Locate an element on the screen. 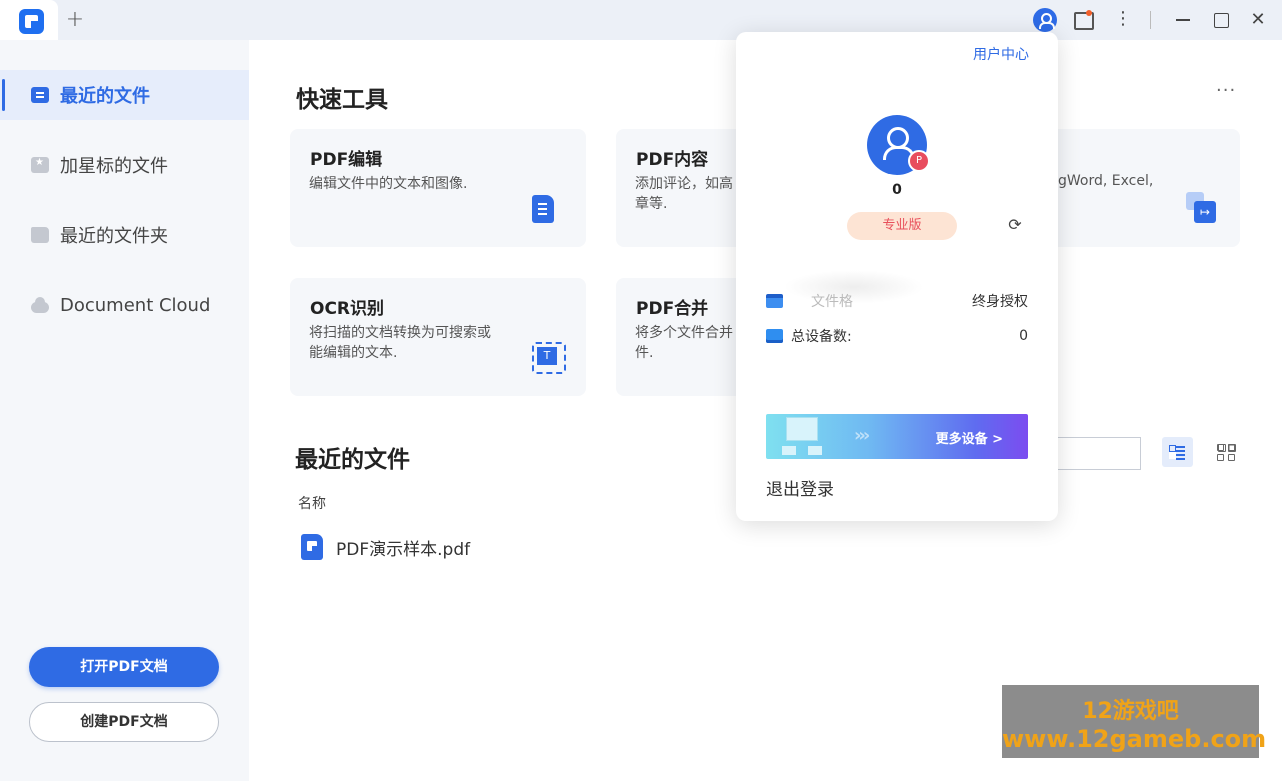 The image size is (1282, 781). sidebar-item-recent-files: 最近的文件 is located at coordinates (124, 95).